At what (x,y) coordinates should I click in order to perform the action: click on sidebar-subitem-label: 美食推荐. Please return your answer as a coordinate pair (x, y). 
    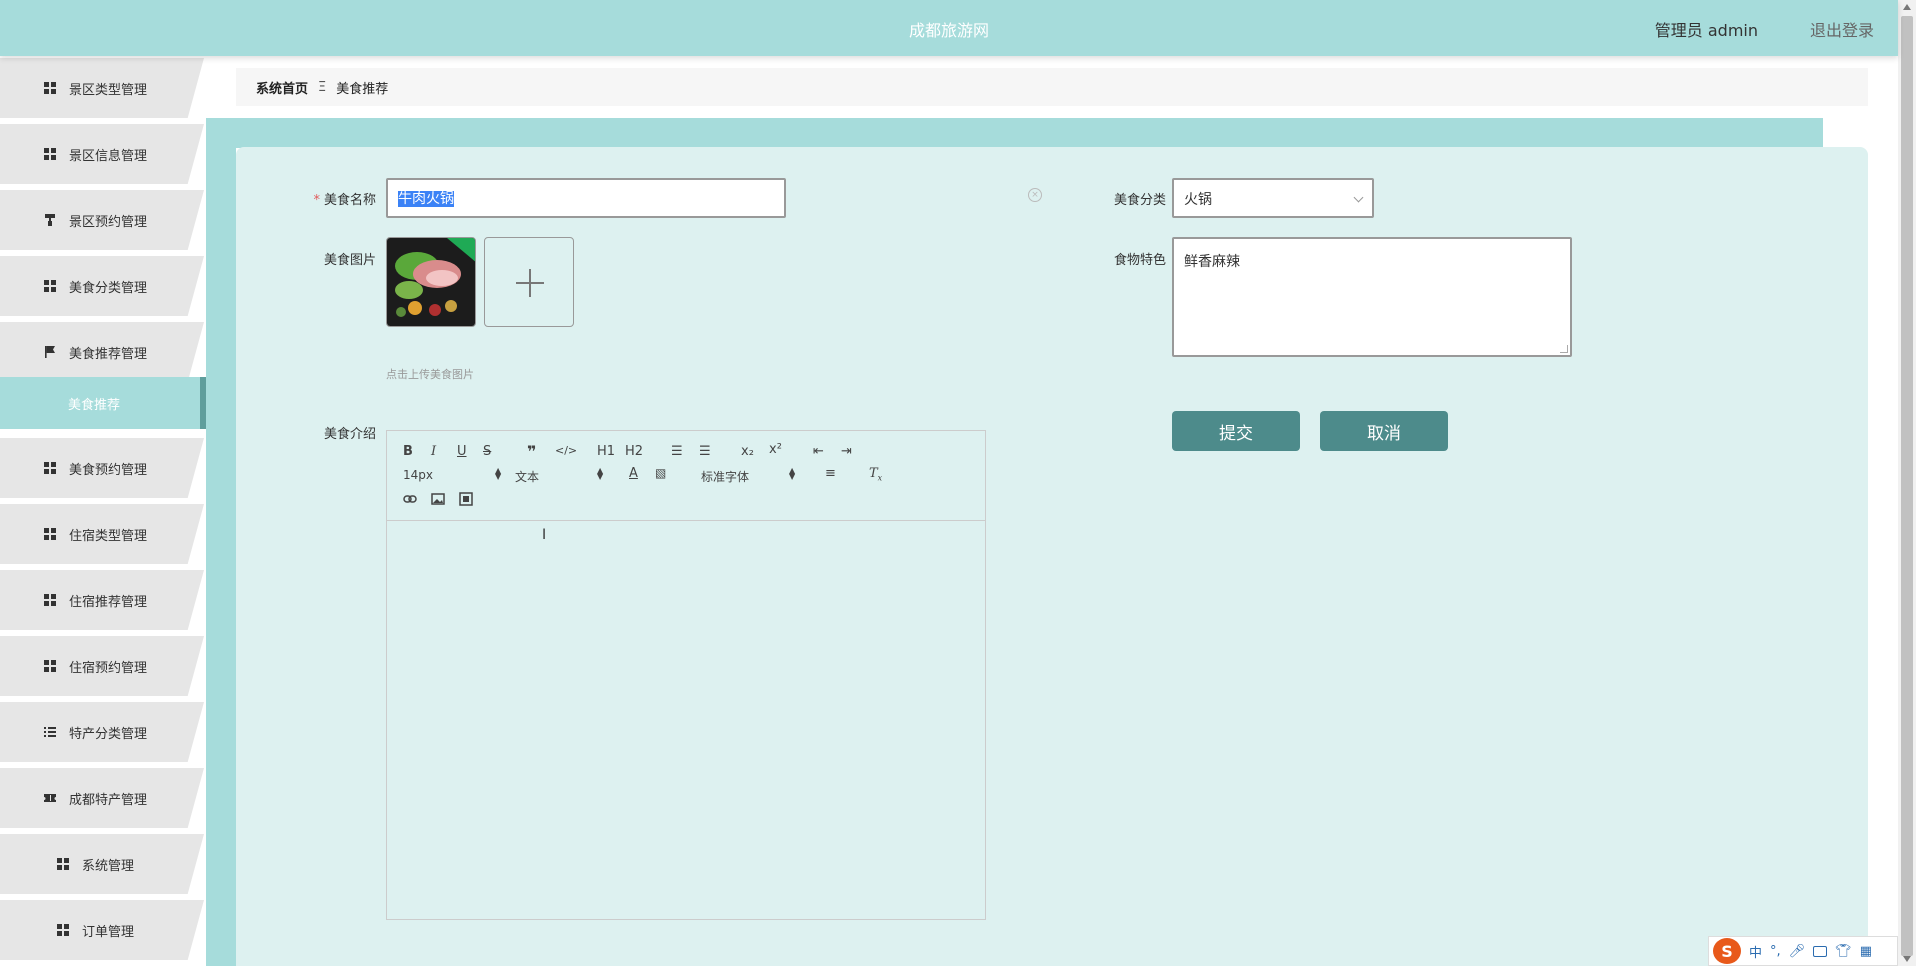
    Looking at the image, I should click on (94, 405).